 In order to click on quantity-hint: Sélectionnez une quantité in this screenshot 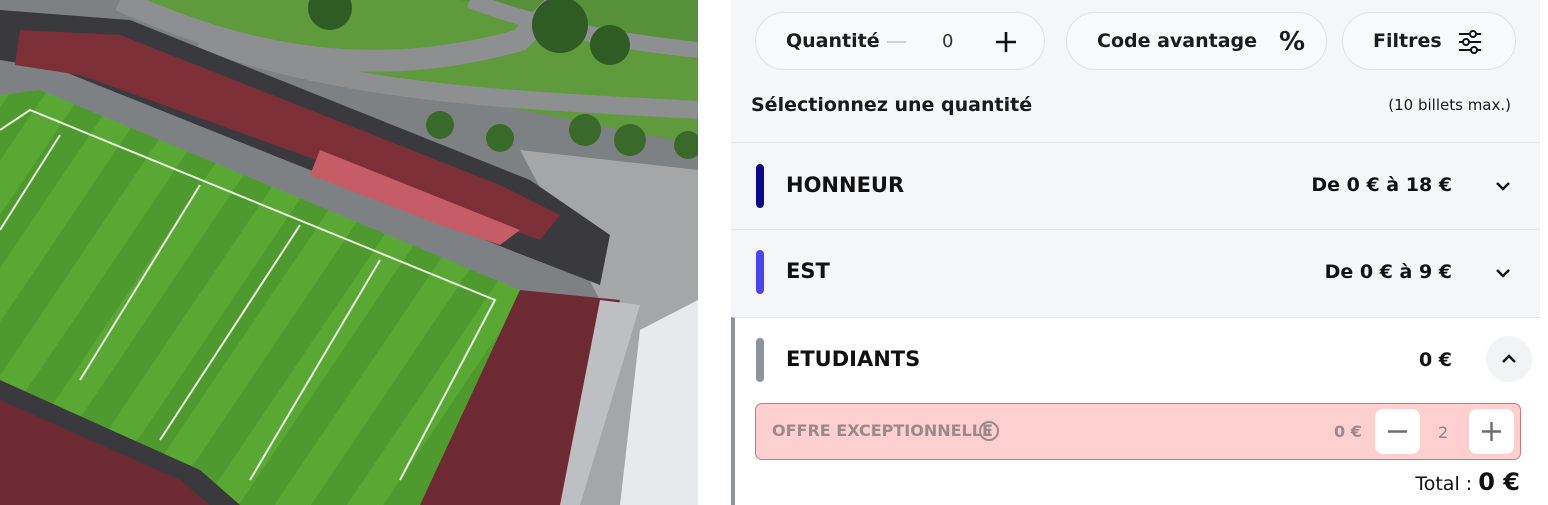, I will do `click(892, 105)`.